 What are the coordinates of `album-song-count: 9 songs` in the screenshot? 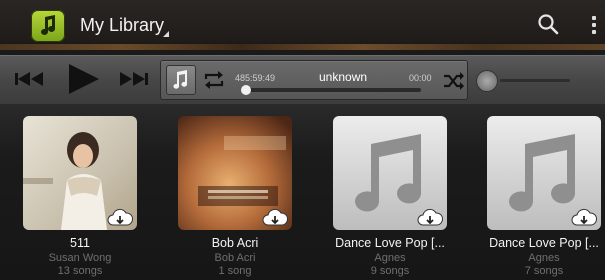 It's located at (390, 271).